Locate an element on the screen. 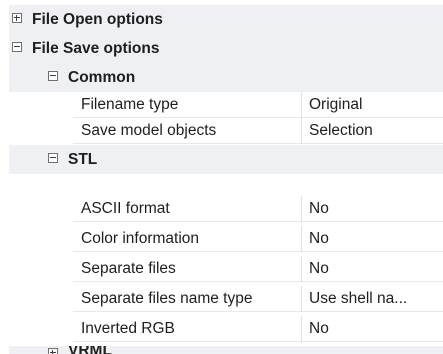 The width and height of the screenshot is (443, 354). property-name: Save model objects is located at coordinates (149, 130).